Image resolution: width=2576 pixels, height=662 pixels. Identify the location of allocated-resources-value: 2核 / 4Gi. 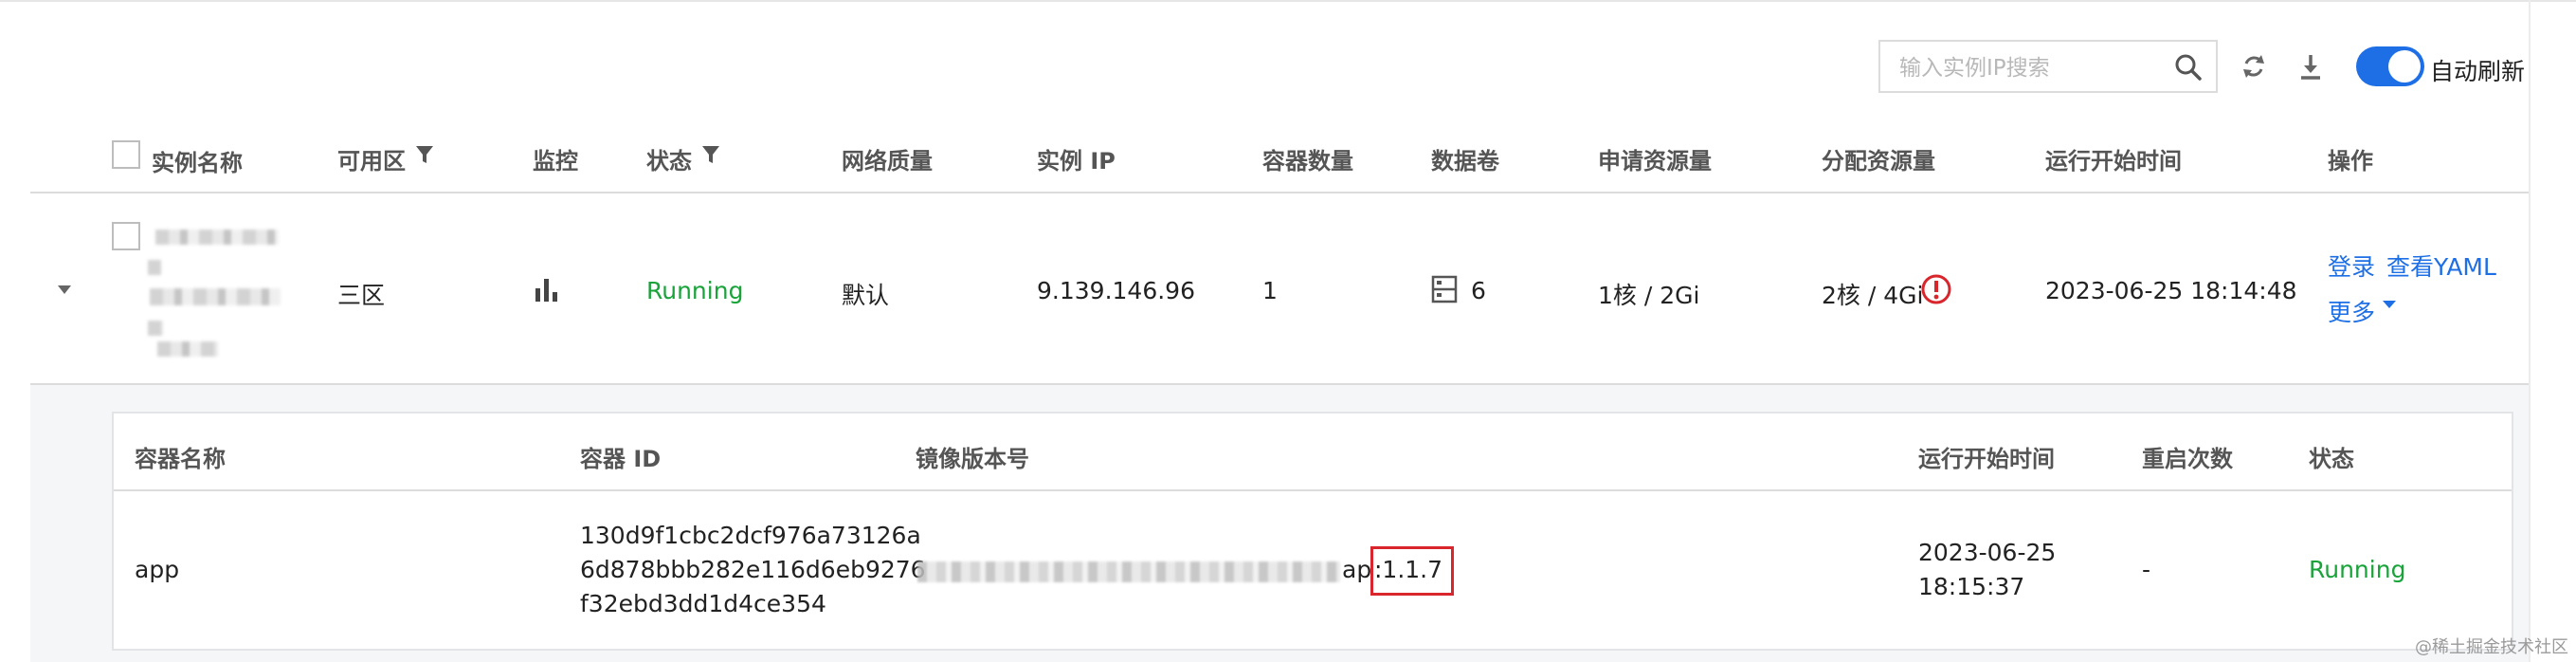
(1873, 295).